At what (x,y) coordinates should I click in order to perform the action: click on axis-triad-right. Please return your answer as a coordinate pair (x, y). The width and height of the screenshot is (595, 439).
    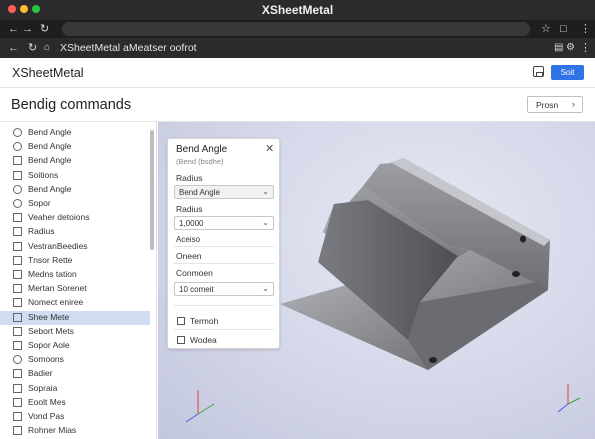
    Looking at the image, I should click on (569, 398).